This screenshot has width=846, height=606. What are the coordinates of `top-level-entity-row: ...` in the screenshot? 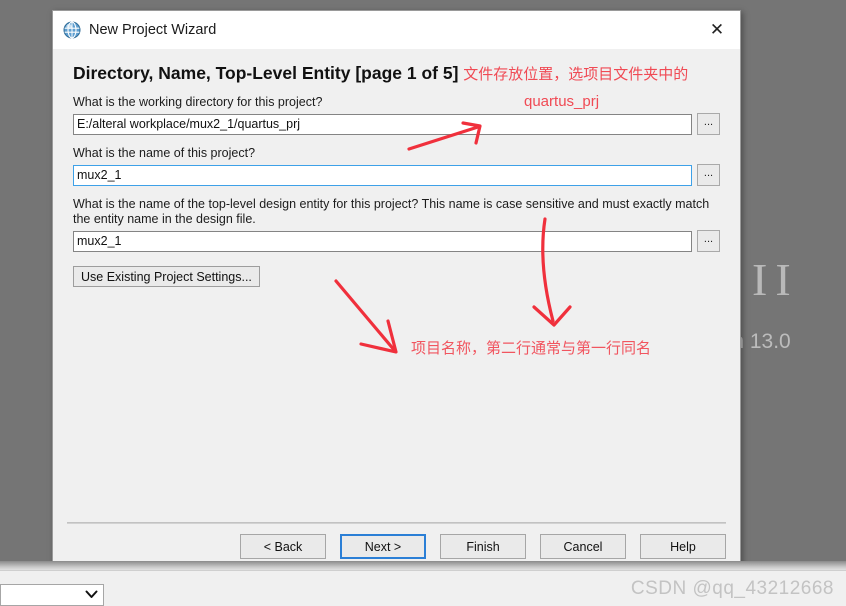 It's located at (396, 241).